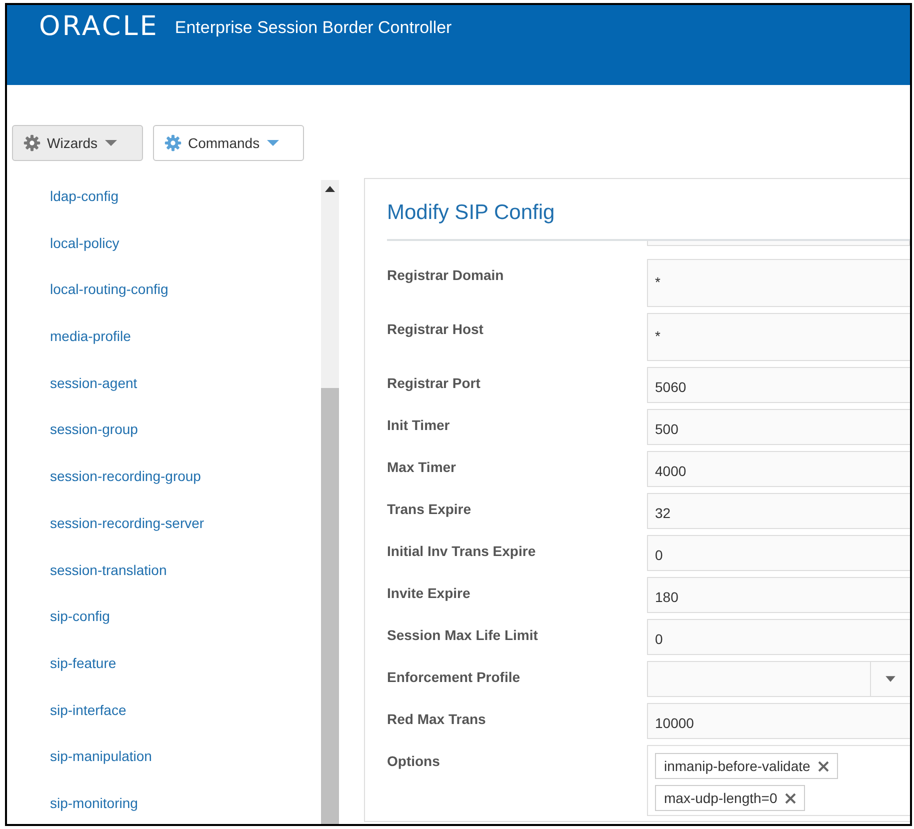  Describe the element at coordinates (778, 469) in the screenshot. I see `input-field: 4000` at that location.